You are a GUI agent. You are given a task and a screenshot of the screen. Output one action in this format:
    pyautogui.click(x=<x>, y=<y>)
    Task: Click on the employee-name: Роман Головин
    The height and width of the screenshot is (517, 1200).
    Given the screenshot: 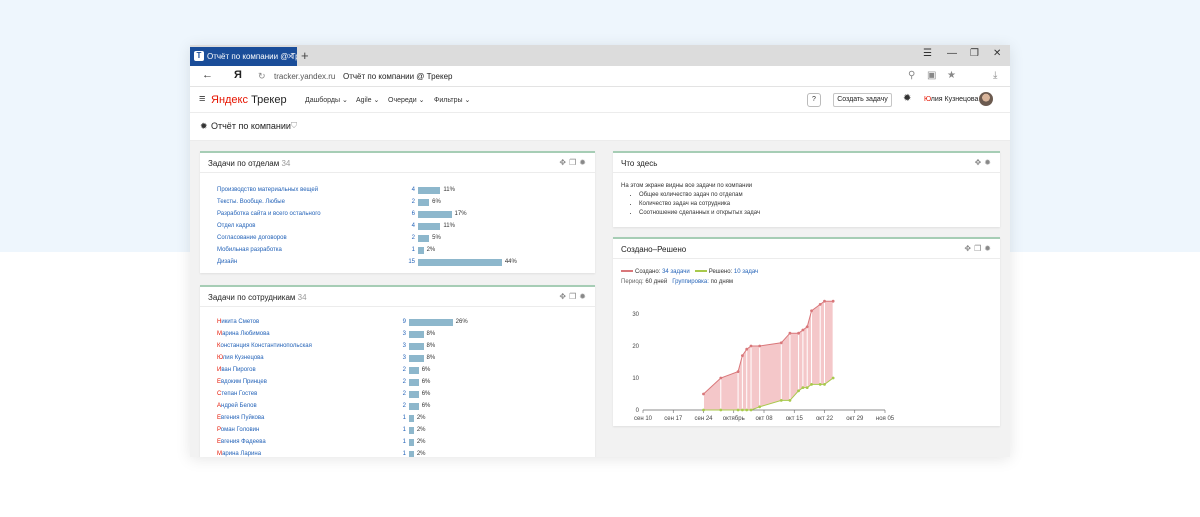 What is the action you would take?
    pyautogui.click(x=238, y=430)
    